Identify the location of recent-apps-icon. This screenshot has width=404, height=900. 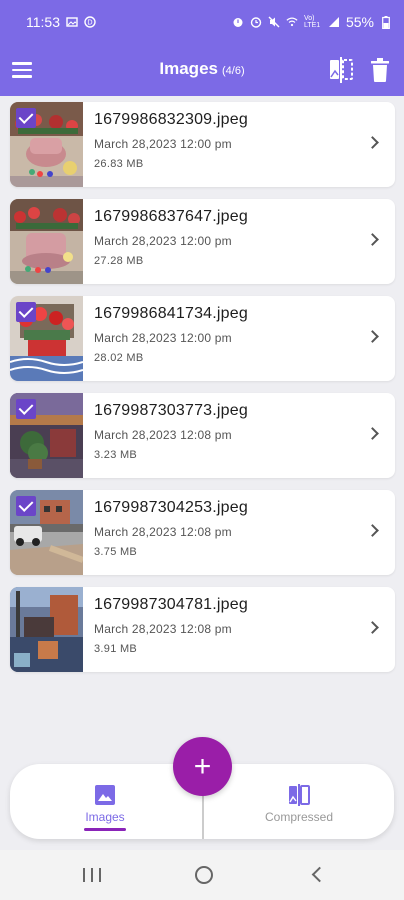
(92, 875).